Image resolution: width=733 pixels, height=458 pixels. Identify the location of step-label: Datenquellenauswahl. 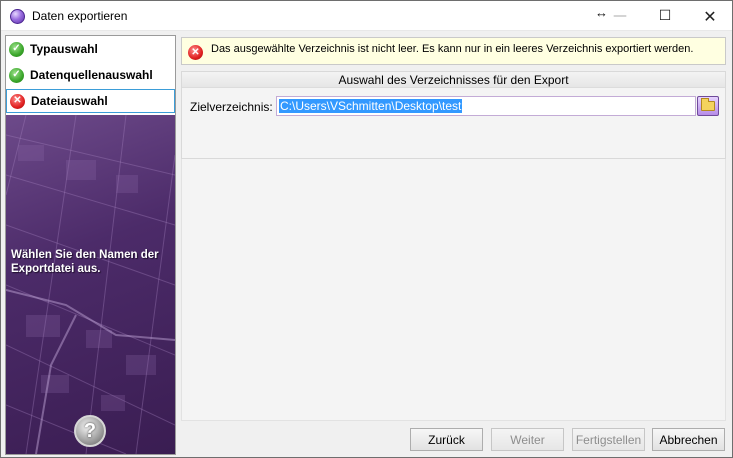
(91, 75).